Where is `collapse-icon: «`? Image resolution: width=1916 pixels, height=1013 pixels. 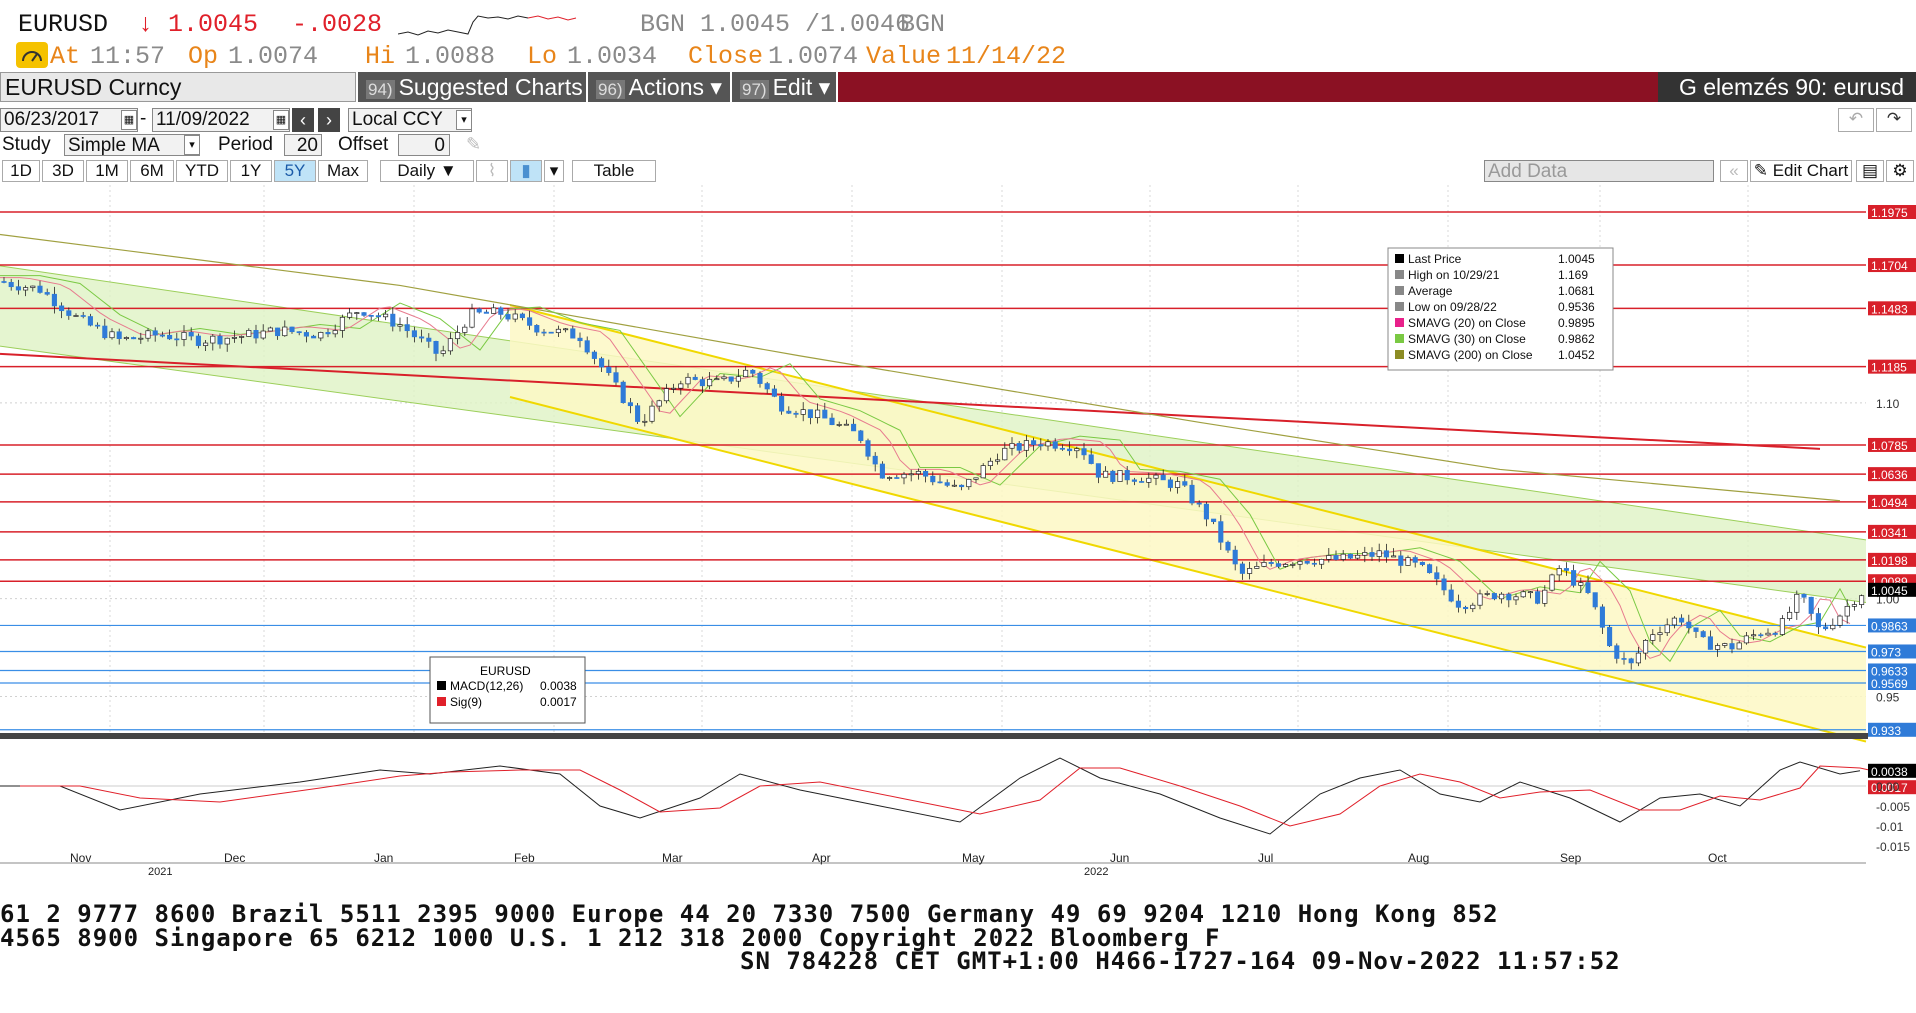
collapse-icon: « is located at coordinates (1734, 171).